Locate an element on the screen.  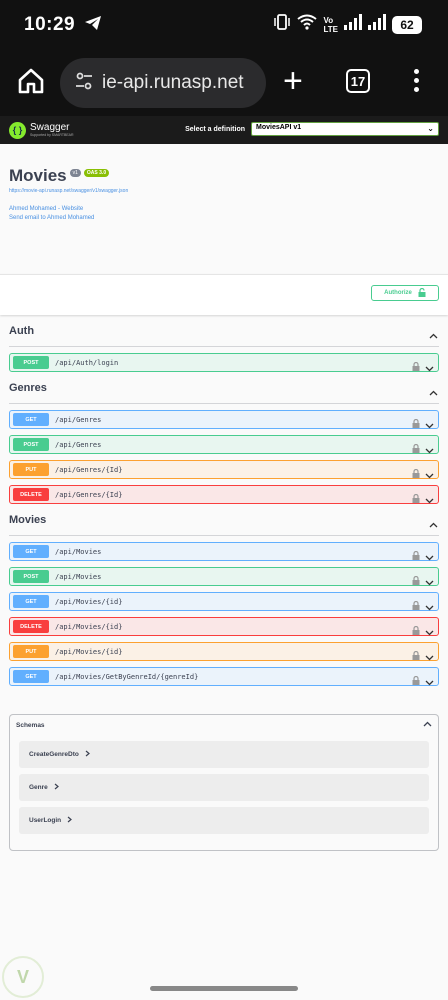
definition-label: Select a definition is located at coordinates (215, 129).